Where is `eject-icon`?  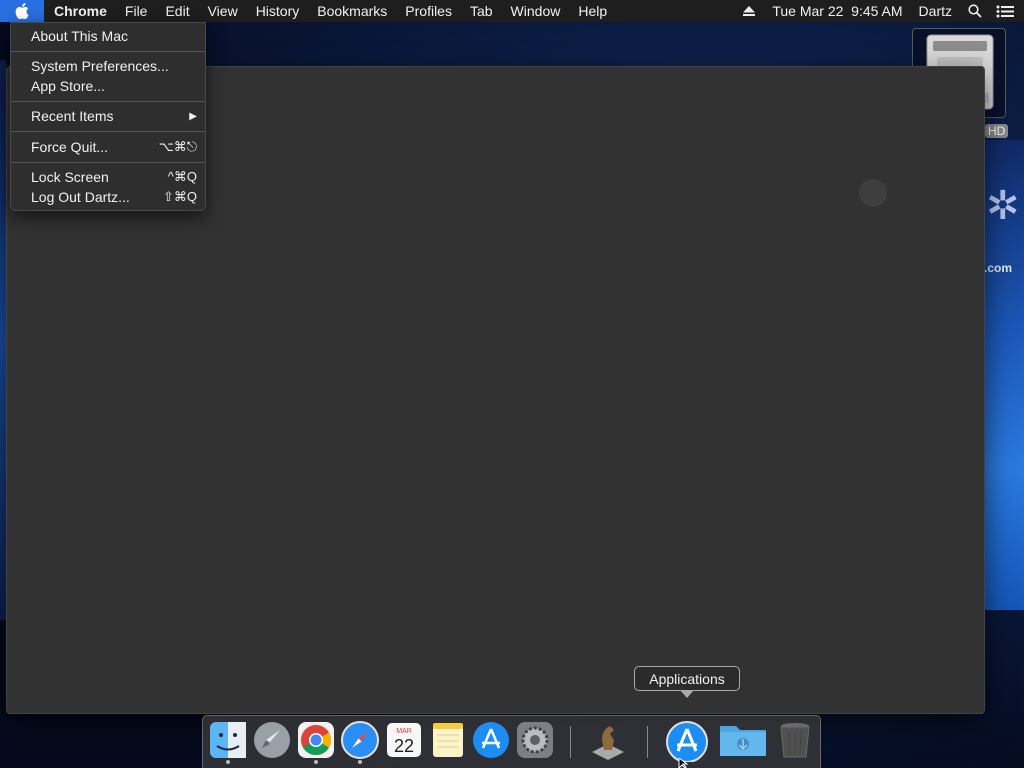
eject-icon is located at coordinates (749, 11).